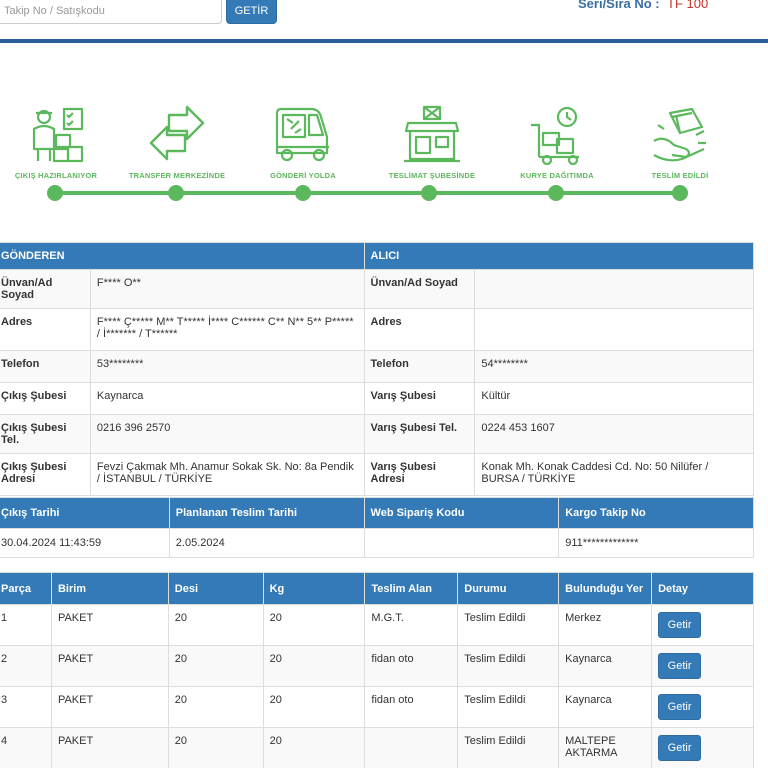 This screenshot has height=768, width=768. What do you see at coordinates (419, 366) in the screenshot?
I see `receiver-label: Telefon` at bounding box center [419, 366].